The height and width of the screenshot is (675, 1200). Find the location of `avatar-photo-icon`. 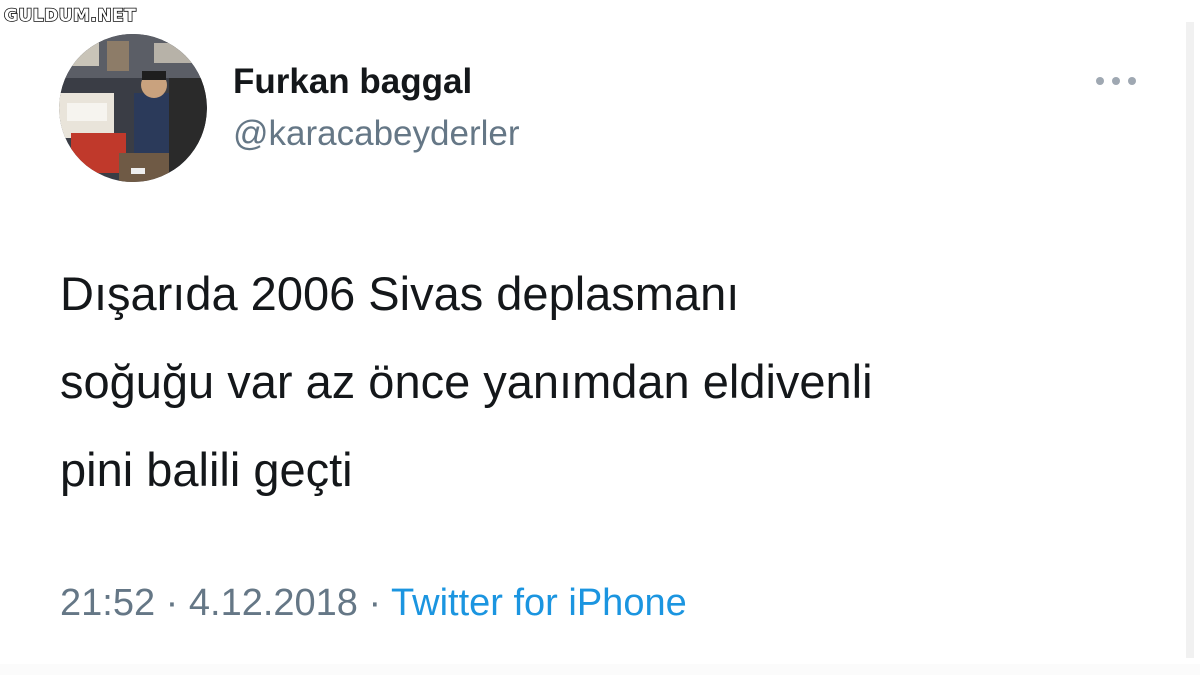

avatar-photo-icon is located at coordinates (133, 108).